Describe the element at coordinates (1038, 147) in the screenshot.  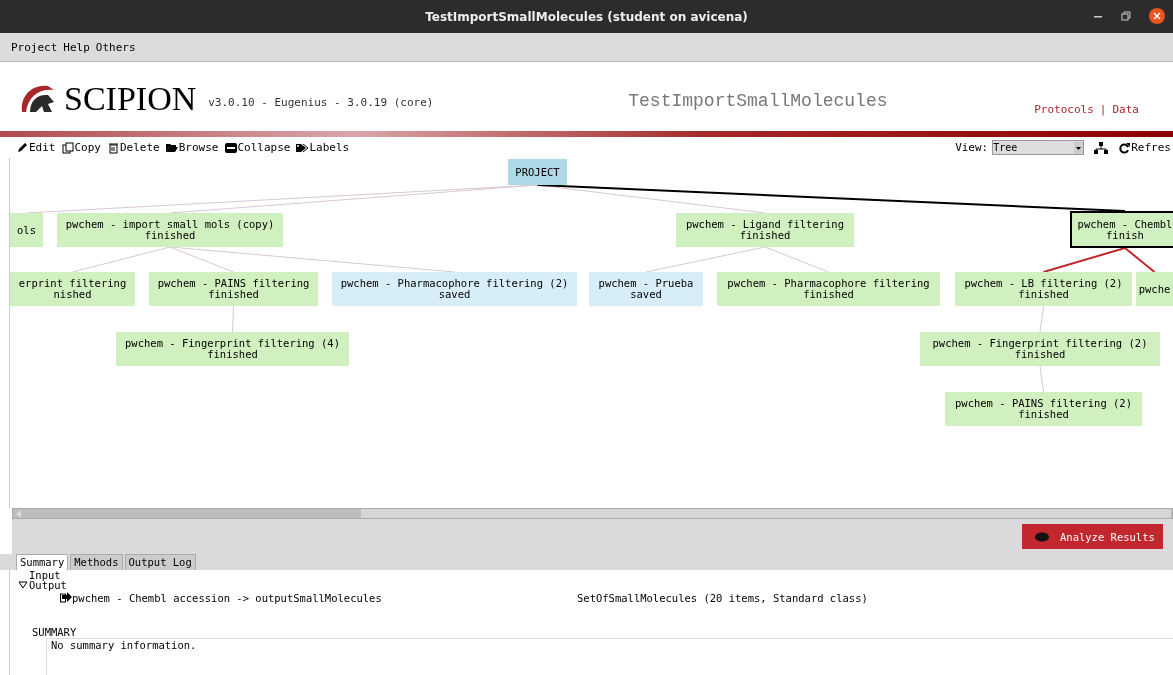
I see `view-dropdown: Tree` at that location.